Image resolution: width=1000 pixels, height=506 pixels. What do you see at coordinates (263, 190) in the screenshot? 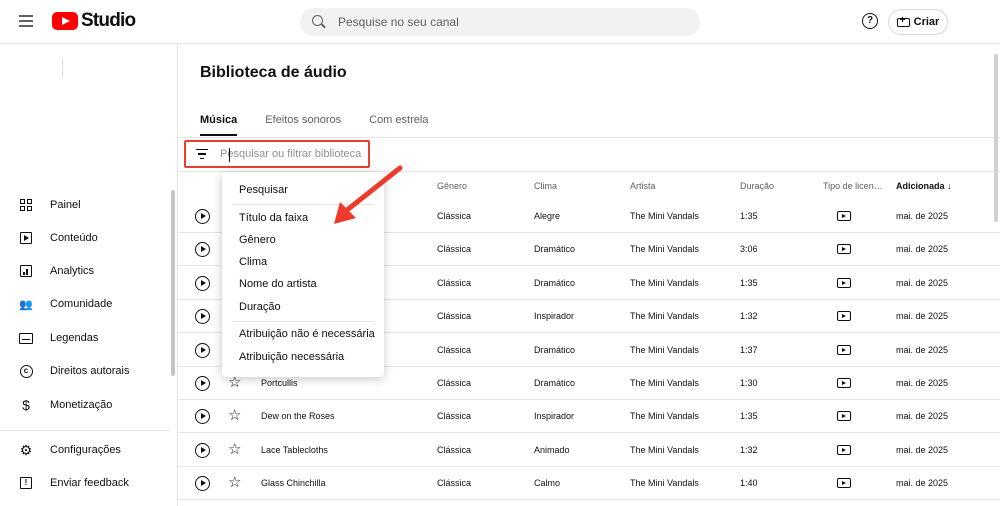
I see `menu-item-pesquisar: Pesquisar` at bounding box center [263, 190].